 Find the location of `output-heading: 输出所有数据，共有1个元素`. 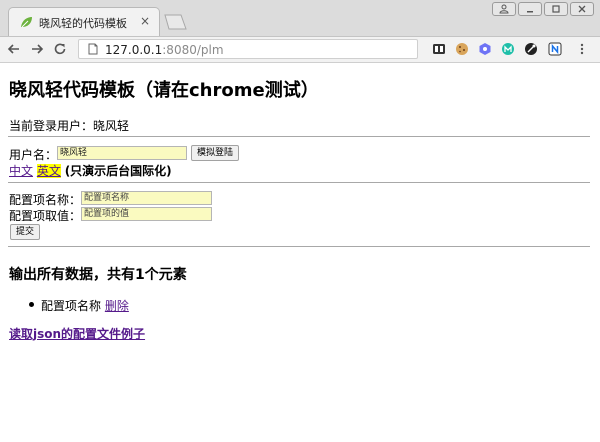

output-heading: 输出所有数据，共有1个元素 is located at coordinates (98, 275).